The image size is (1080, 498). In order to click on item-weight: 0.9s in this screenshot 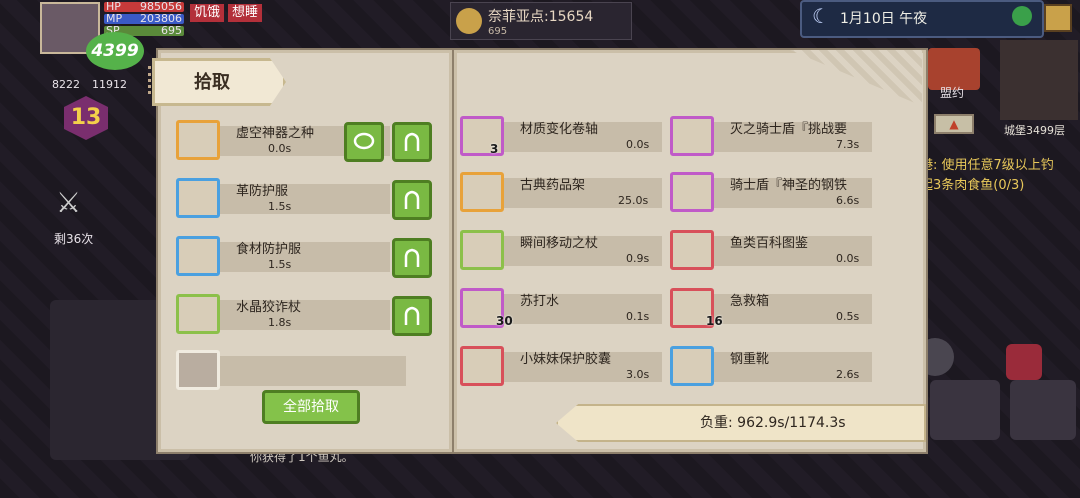, I will do `click(638, 258)`.